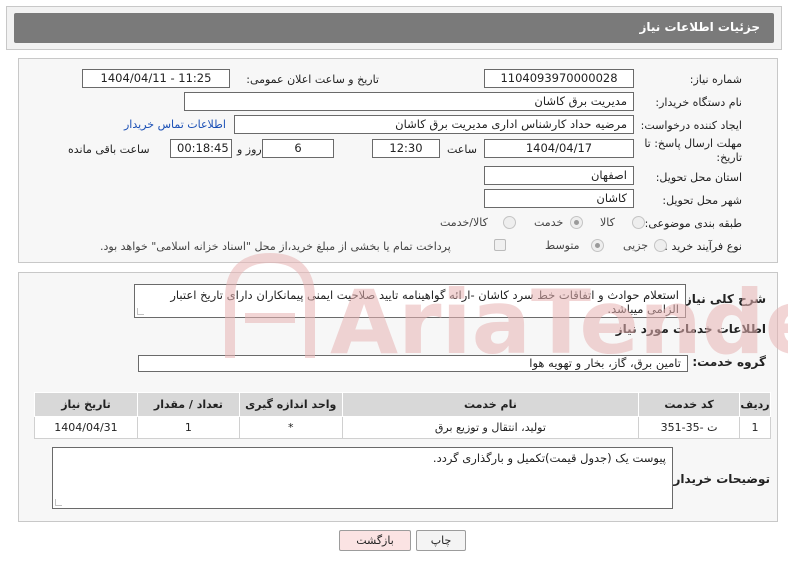  I want to click on deadline-label-line1: مهلت ارسال پاسخ: تا, so click(693, 143).